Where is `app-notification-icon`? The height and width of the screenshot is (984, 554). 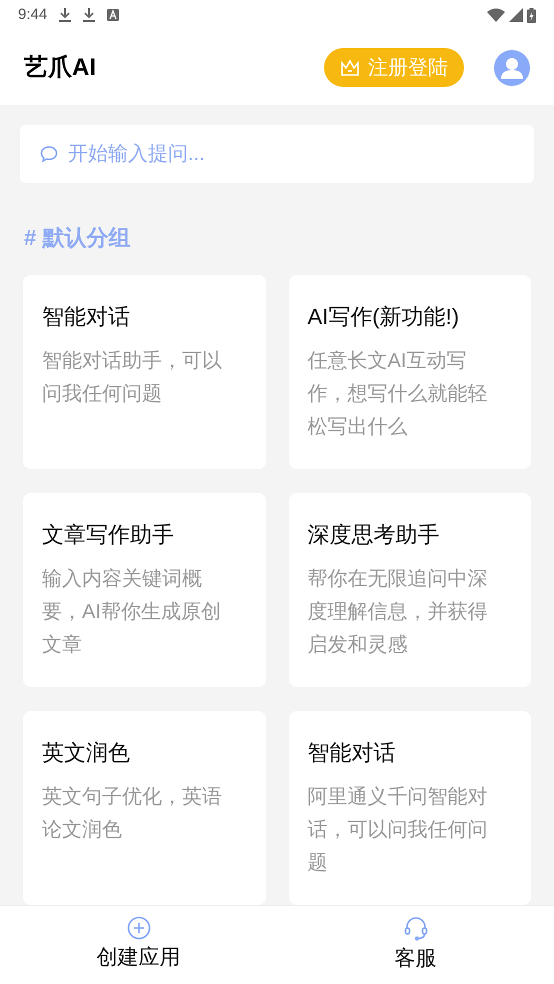 app-notification-icon is located at coordinates (113, 15).